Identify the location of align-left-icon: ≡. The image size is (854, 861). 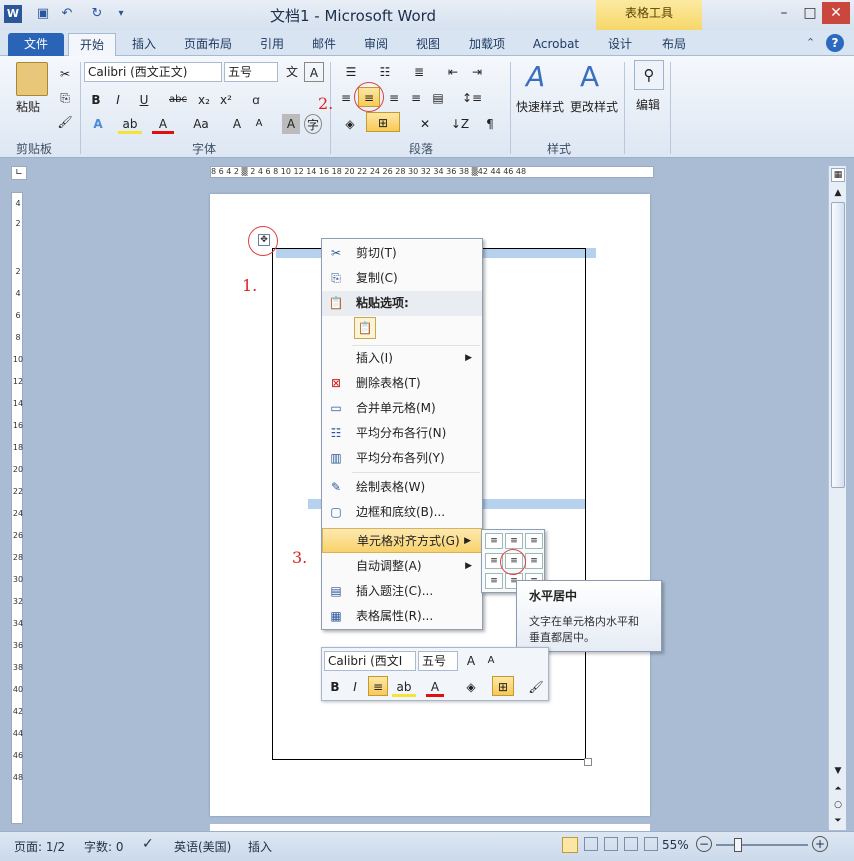
(346, 98).